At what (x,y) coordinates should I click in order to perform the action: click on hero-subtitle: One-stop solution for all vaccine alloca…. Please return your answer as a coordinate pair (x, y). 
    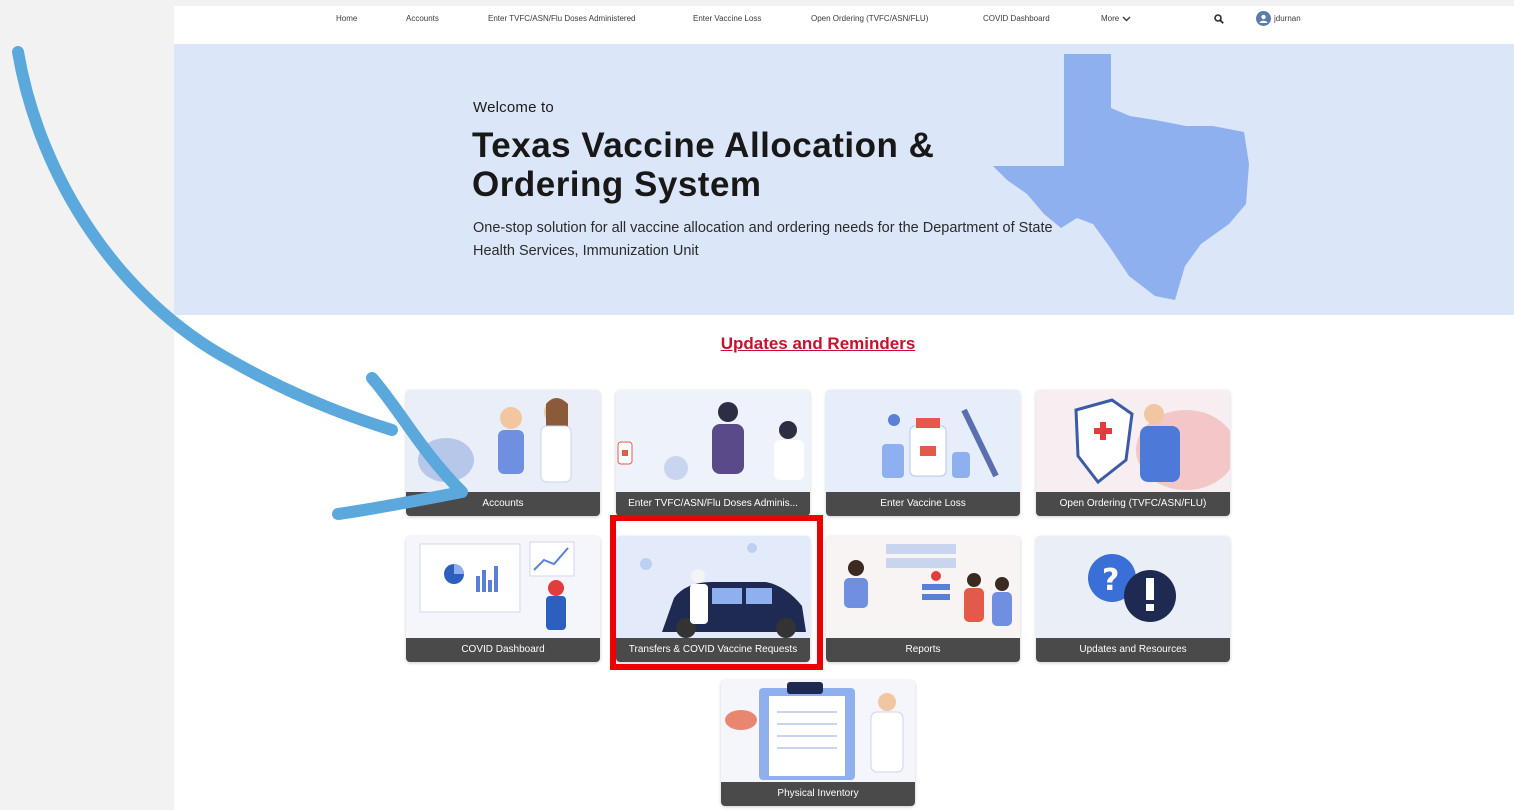
    Looking at the image, I should click on (793, 240).